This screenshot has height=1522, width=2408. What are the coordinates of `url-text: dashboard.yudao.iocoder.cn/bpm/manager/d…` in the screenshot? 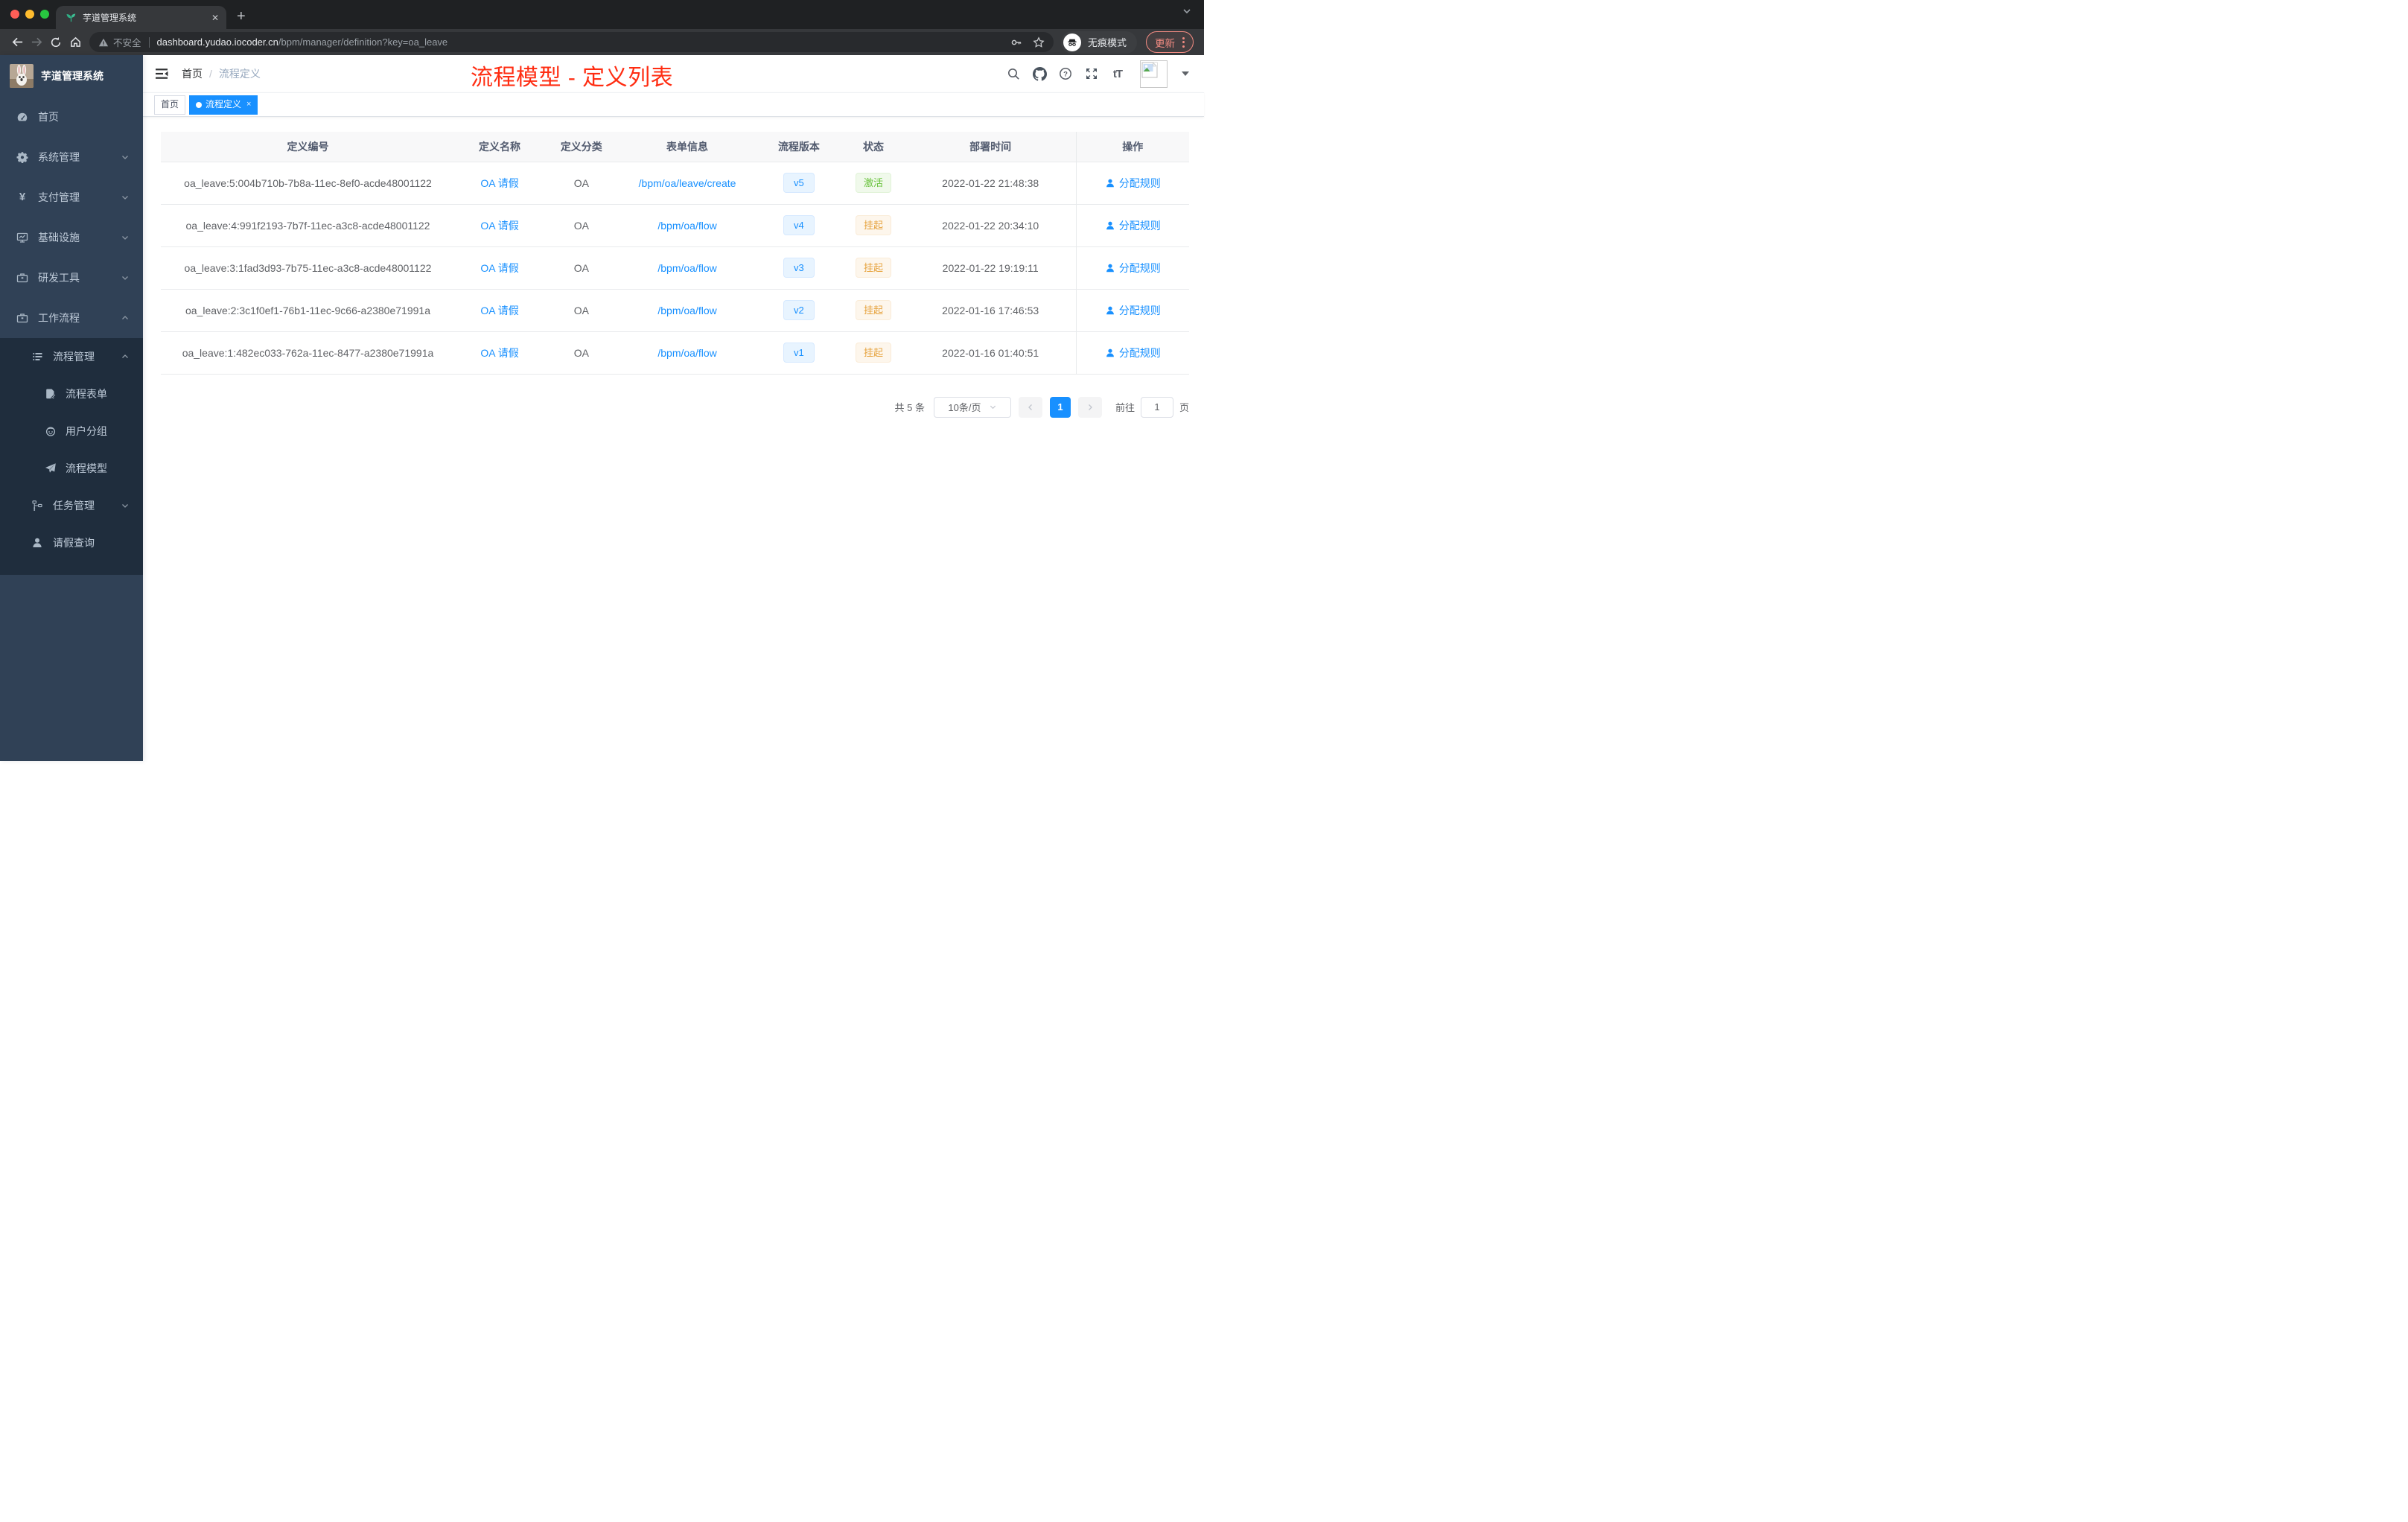 It's located at (580, 42).